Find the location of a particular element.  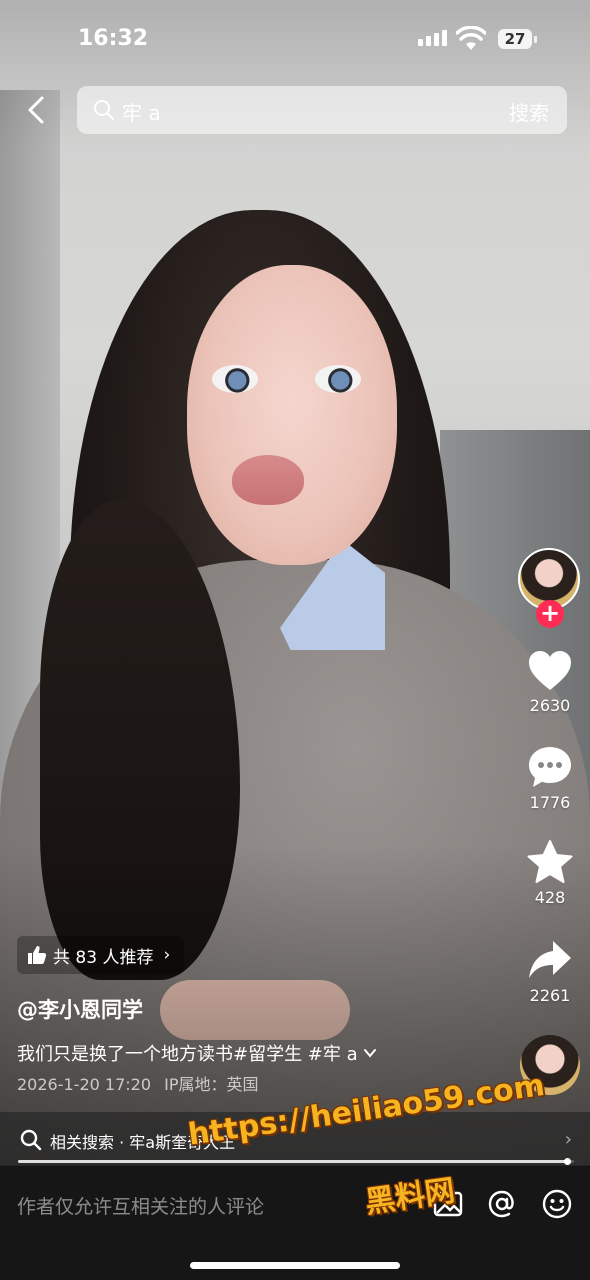

emoji-icon is located at coordinates (557, 1204).